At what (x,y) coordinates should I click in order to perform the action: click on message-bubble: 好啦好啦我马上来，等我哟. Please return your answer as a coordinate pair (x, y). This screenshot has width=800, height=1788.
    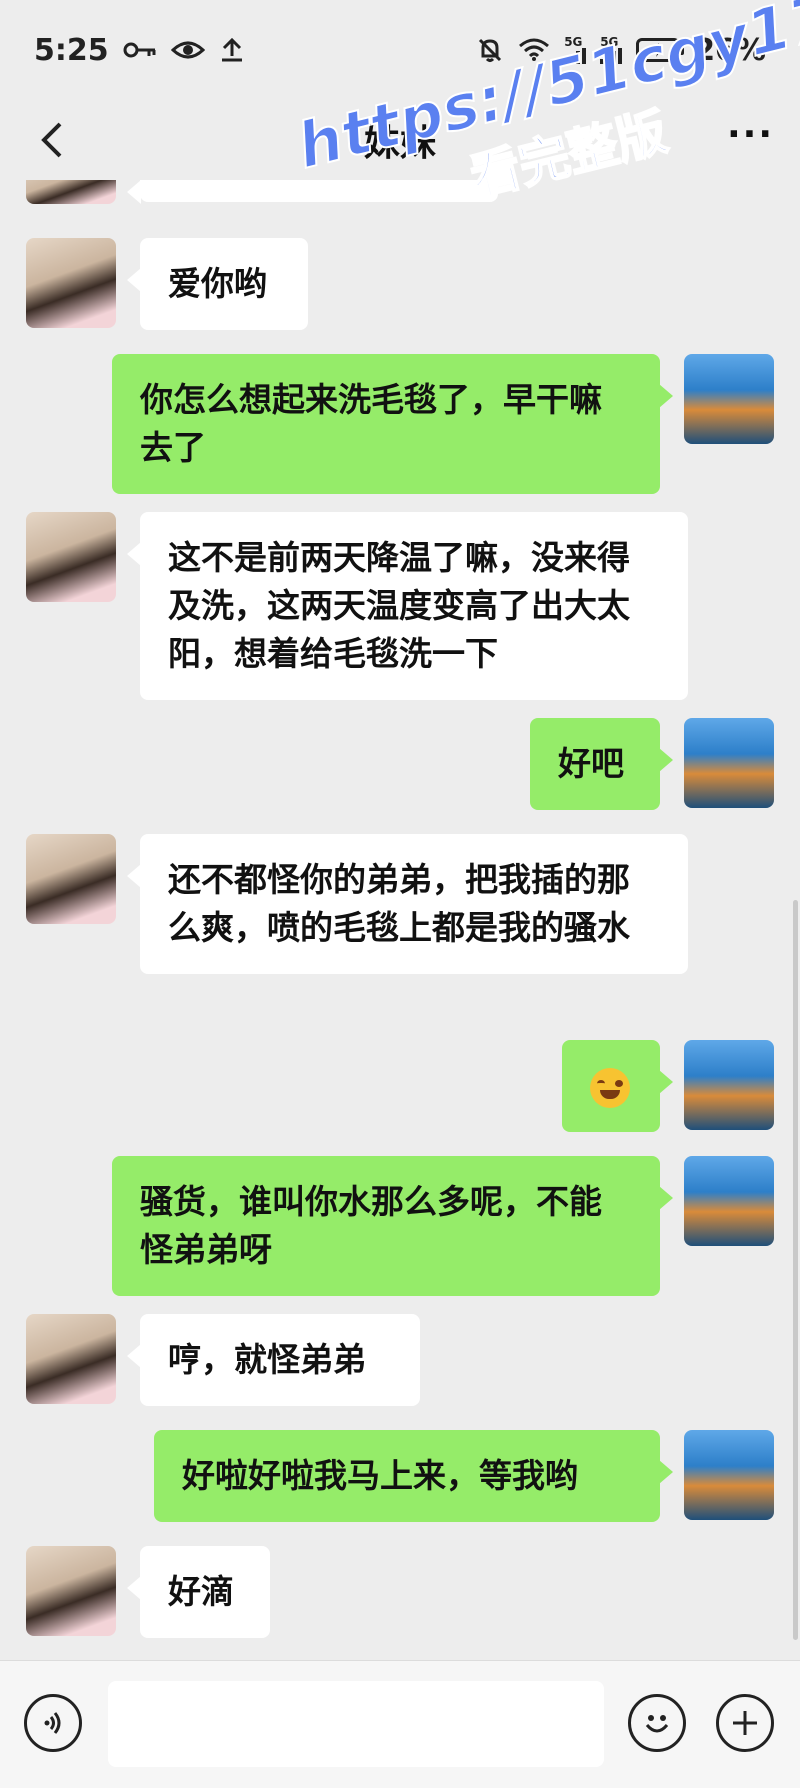
    Looking at the image, I should click on (413, 1476).